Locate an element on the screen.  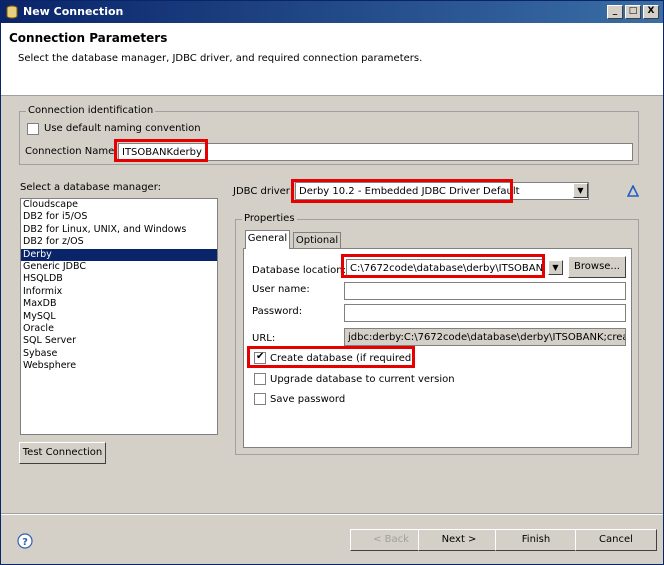
highlight-create-database is located at coordinates (331, 357).